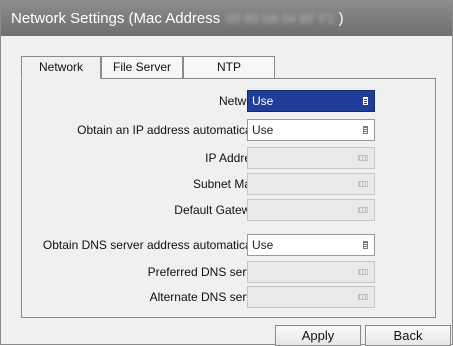 The width and height of the screenshot is (453, 346). What do you see at coordinates (341, 18) in the screenshot?
I see `window-title-suffix: )` at bounding box center [341, 18].